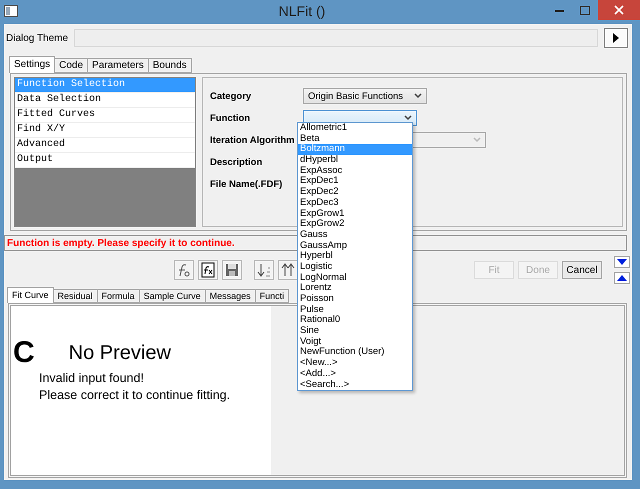 This screenshot has width=640, height=489. I want to click on preview-mark: C, so click(24, 353).